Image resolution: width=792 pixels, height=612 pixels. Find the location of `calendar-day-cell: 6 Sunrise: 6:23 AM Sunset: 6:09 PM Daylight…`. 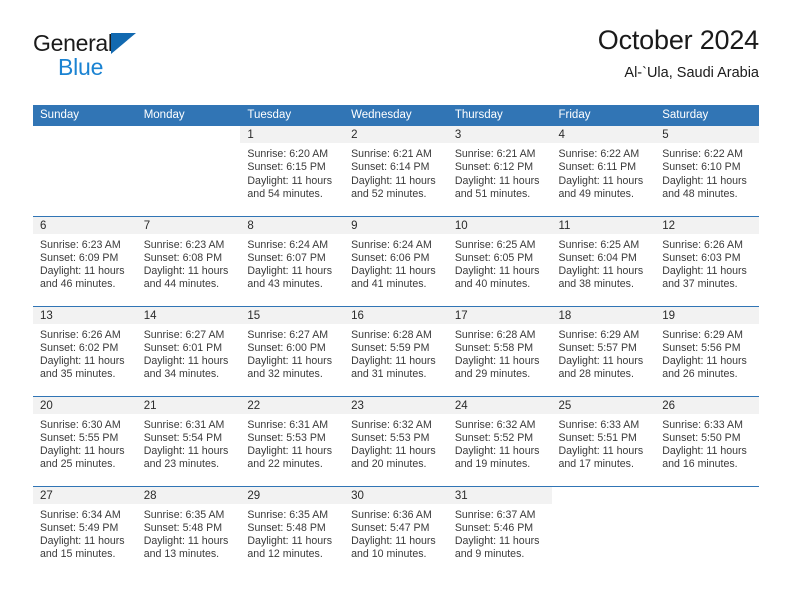

calendar-day-cell: 6 Sunrise: 6:23 AM Sunset: 6:09 PM Daylight… is located at coordinates (85, 260).